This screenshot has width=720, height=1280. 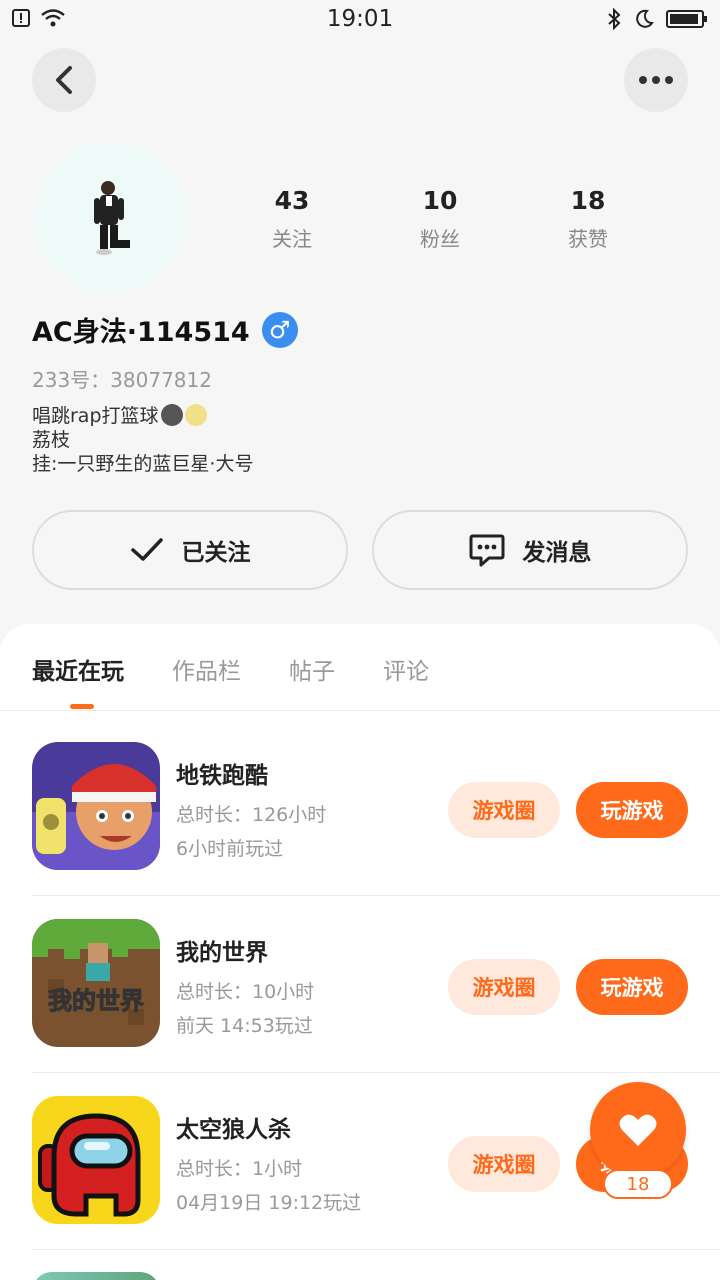 What do you see at coordinates (588, 219) in the screenshot?
I see `stat-likes: 18 获赞` at bounding box center [588, 219].